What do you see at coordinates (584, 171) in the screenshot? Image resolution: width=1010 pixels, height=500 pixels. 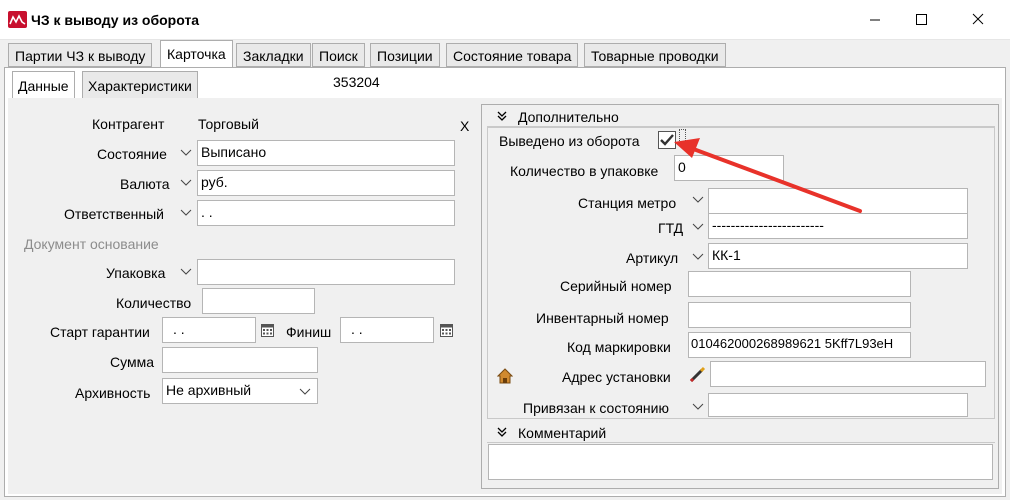 I see `kol-upak-label: Количество в упаковке` at bounding box center [584, 171].